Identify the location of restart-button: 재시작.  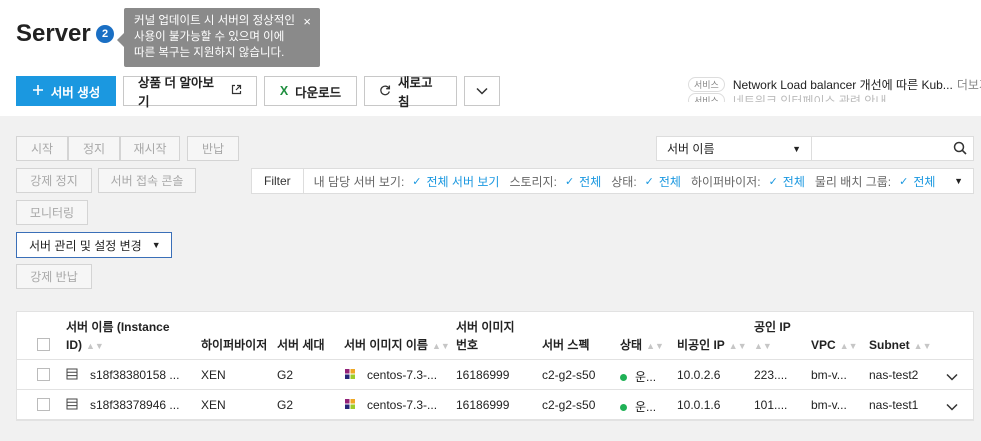
(150, 148).